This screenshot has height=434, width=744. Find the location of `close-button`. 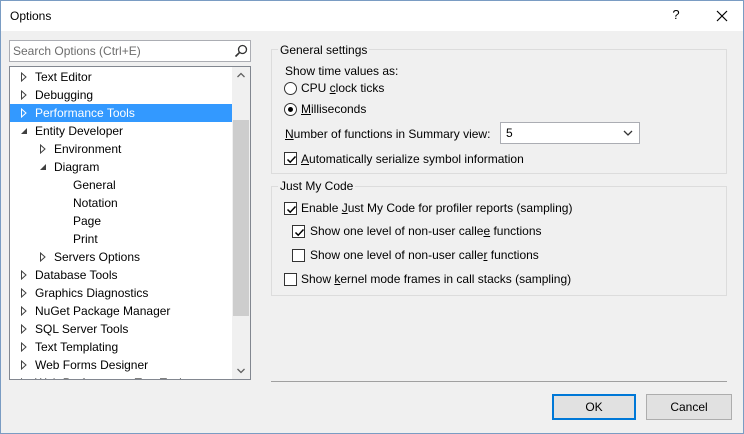

close-button is located at coordinates (722, 16).